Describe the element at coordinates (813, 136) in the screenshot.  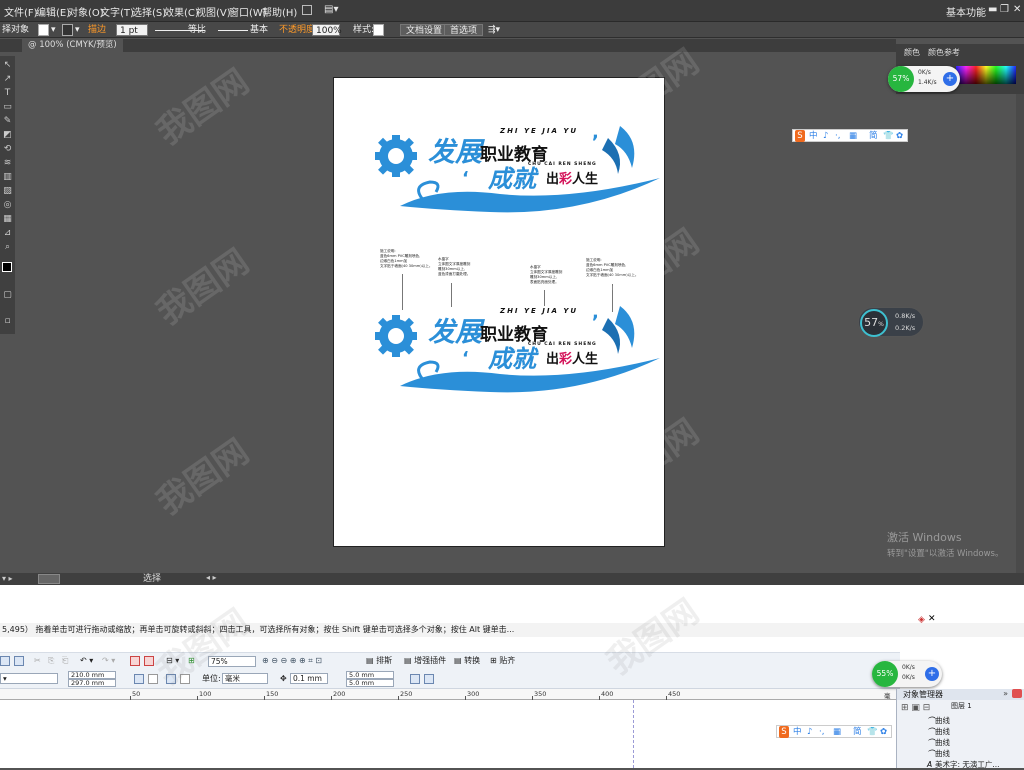
I see `ime-chinese-mode: 中` at that location.